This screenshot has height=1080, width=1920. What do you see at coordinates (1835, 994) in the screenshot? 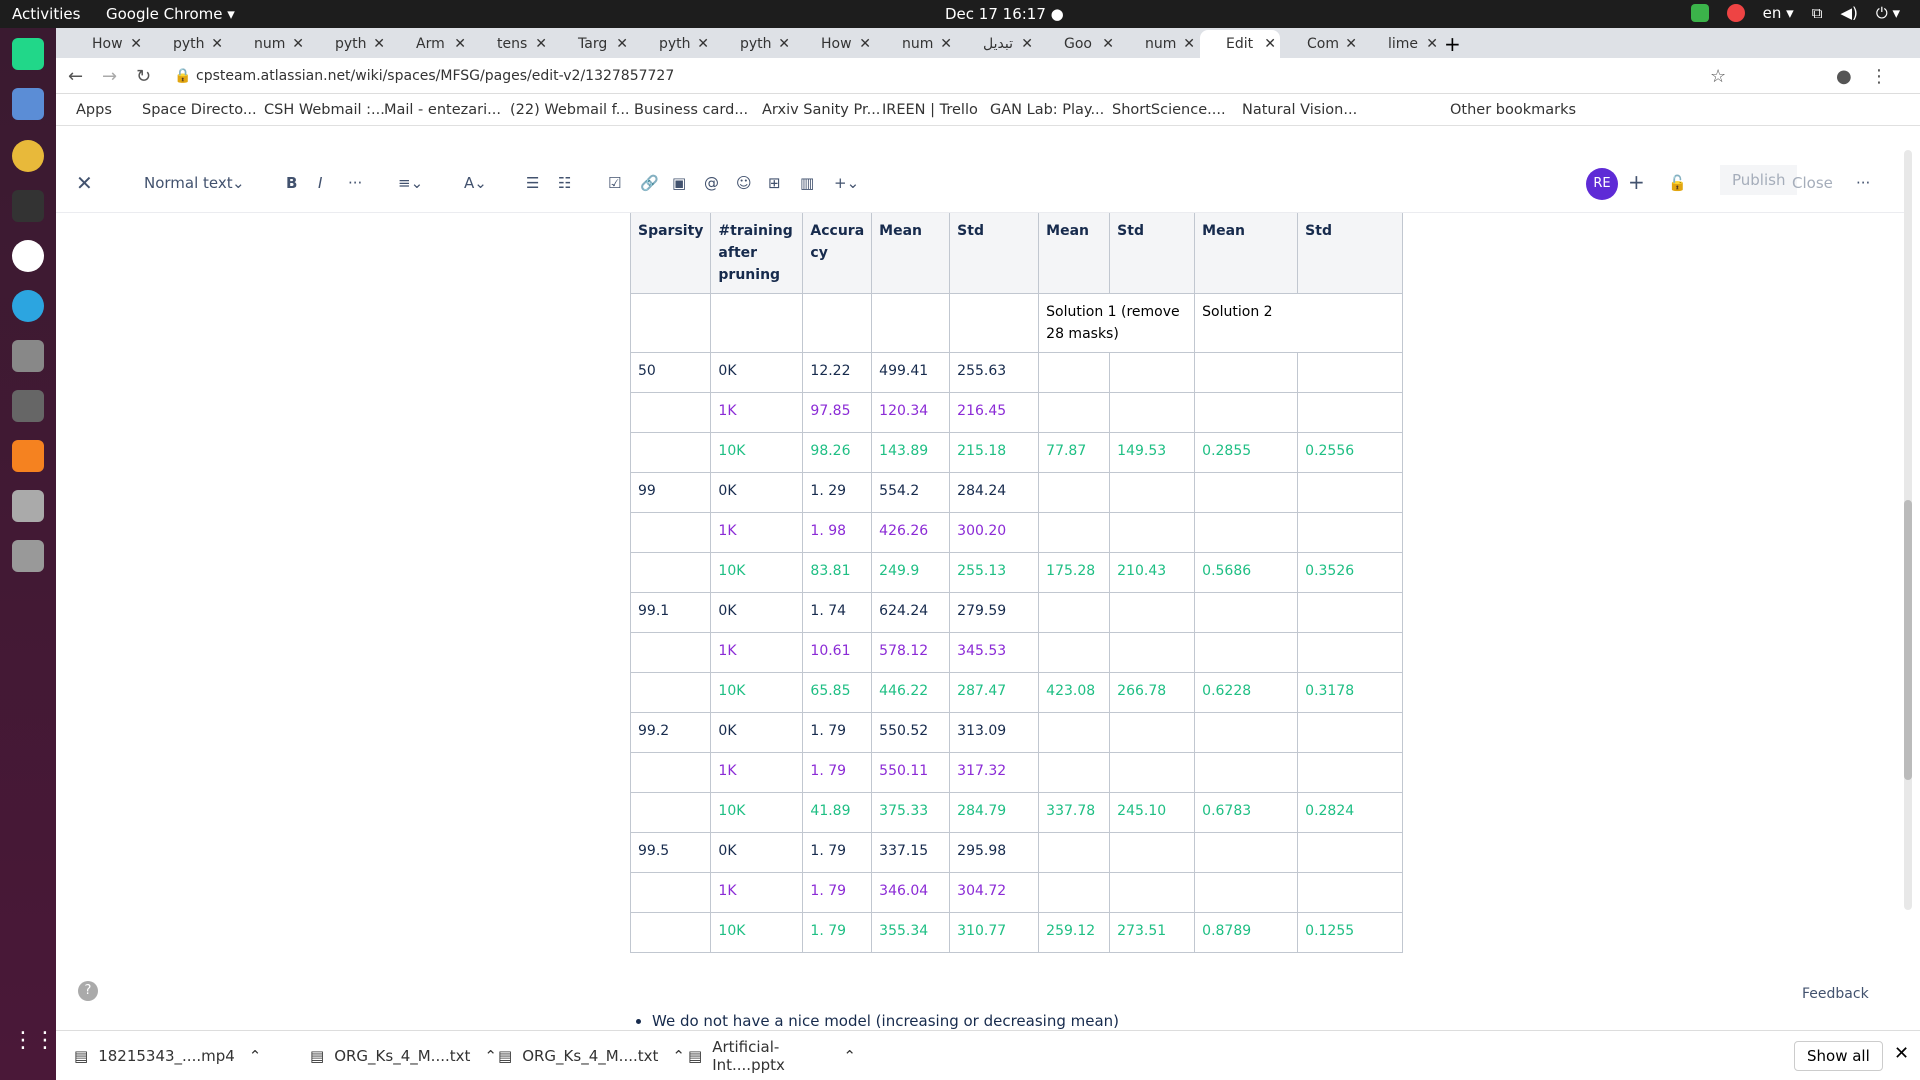
I see `feedback-link: Feedback` at bounding box center [1835, 994].